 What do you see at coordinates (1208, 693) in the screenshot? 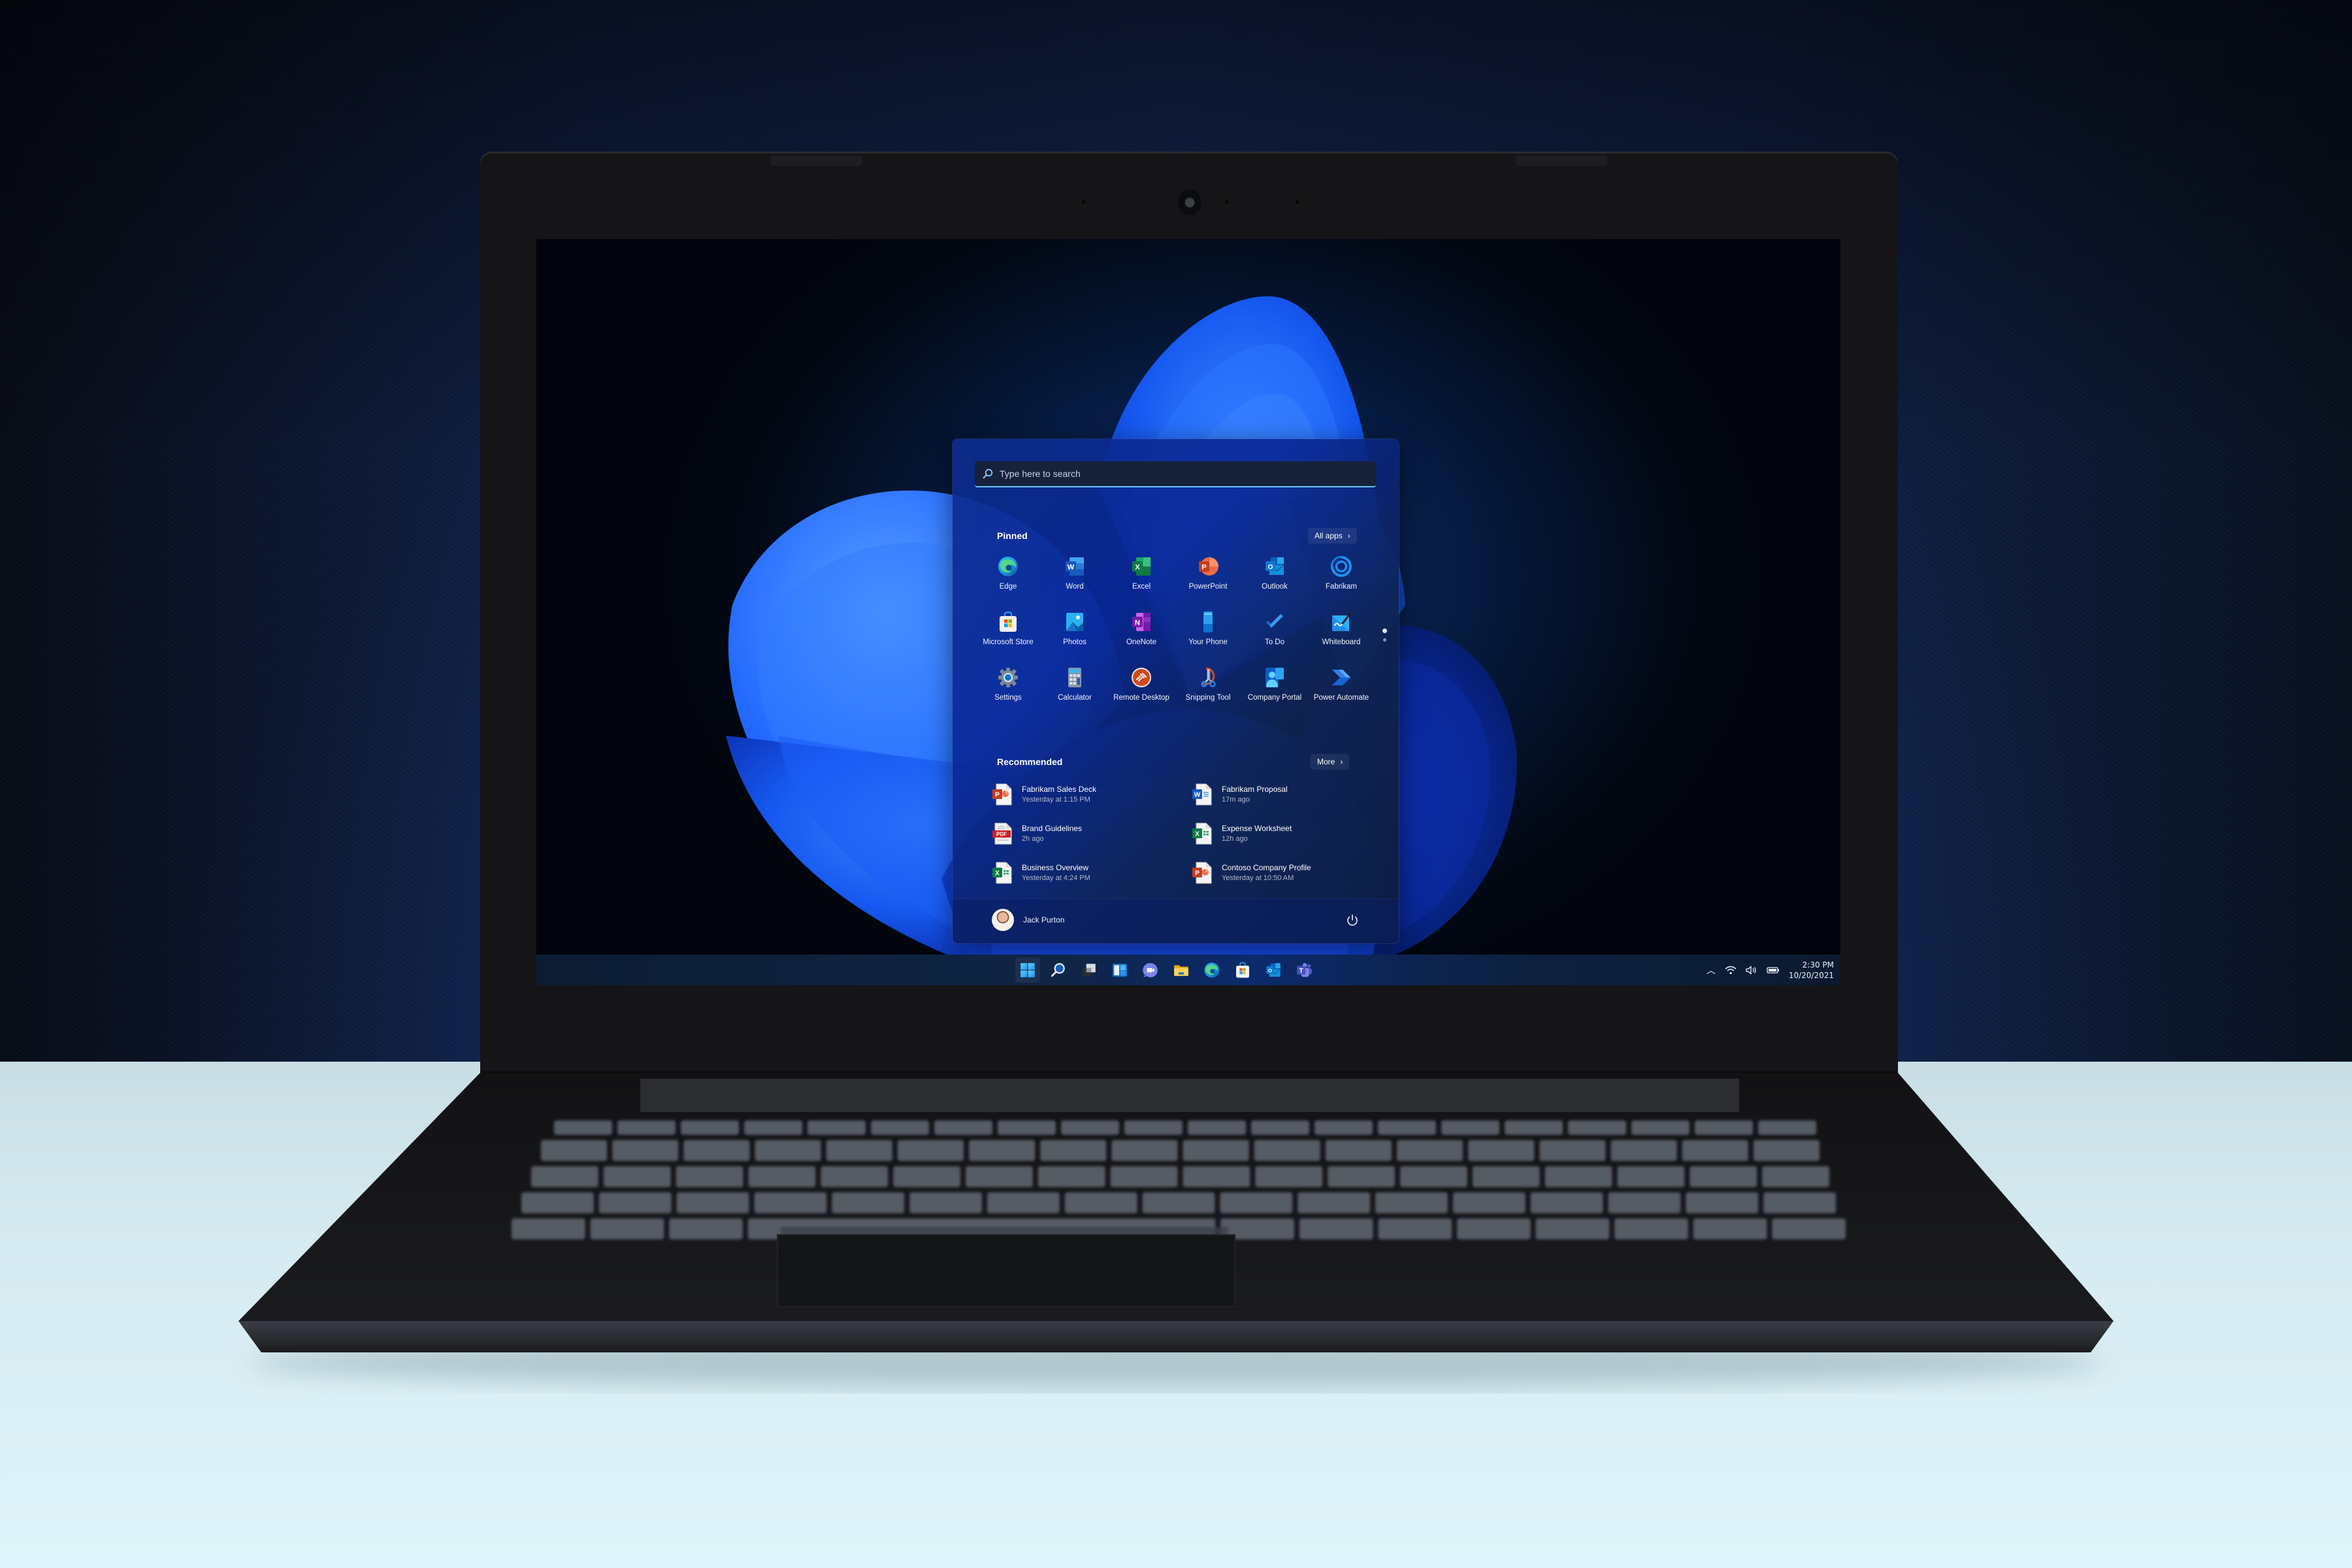
I see `pinned-app-snipping-tool: Snipping Tool` at bounding box center [1208, 693].